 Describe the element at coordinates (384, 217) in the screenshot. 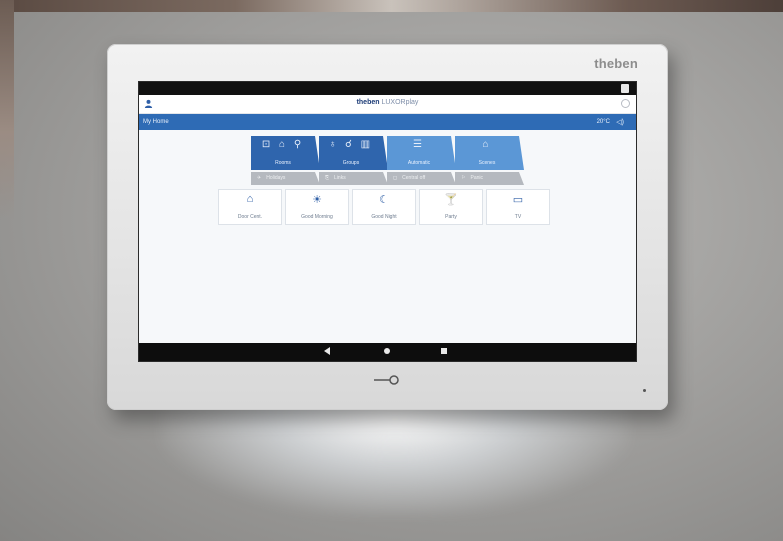

I see `scene-label: Good Night` at that location.